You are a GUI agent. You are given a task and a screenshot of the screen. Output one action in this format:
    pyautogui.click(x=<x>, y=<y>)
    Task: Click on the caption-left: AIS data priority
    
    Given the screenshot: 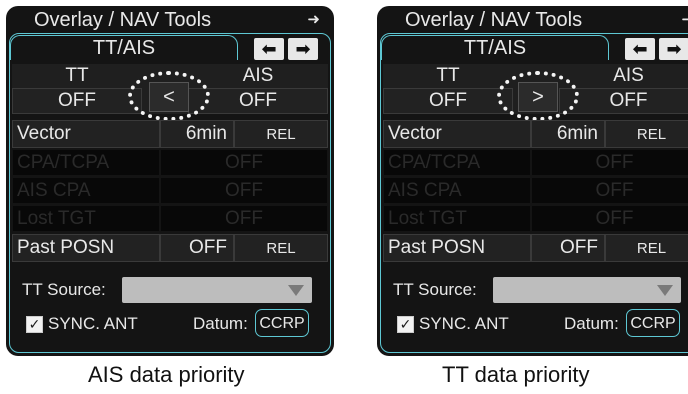 What is the action you would take?
    pyautogui.click(x=166, y=374)
    